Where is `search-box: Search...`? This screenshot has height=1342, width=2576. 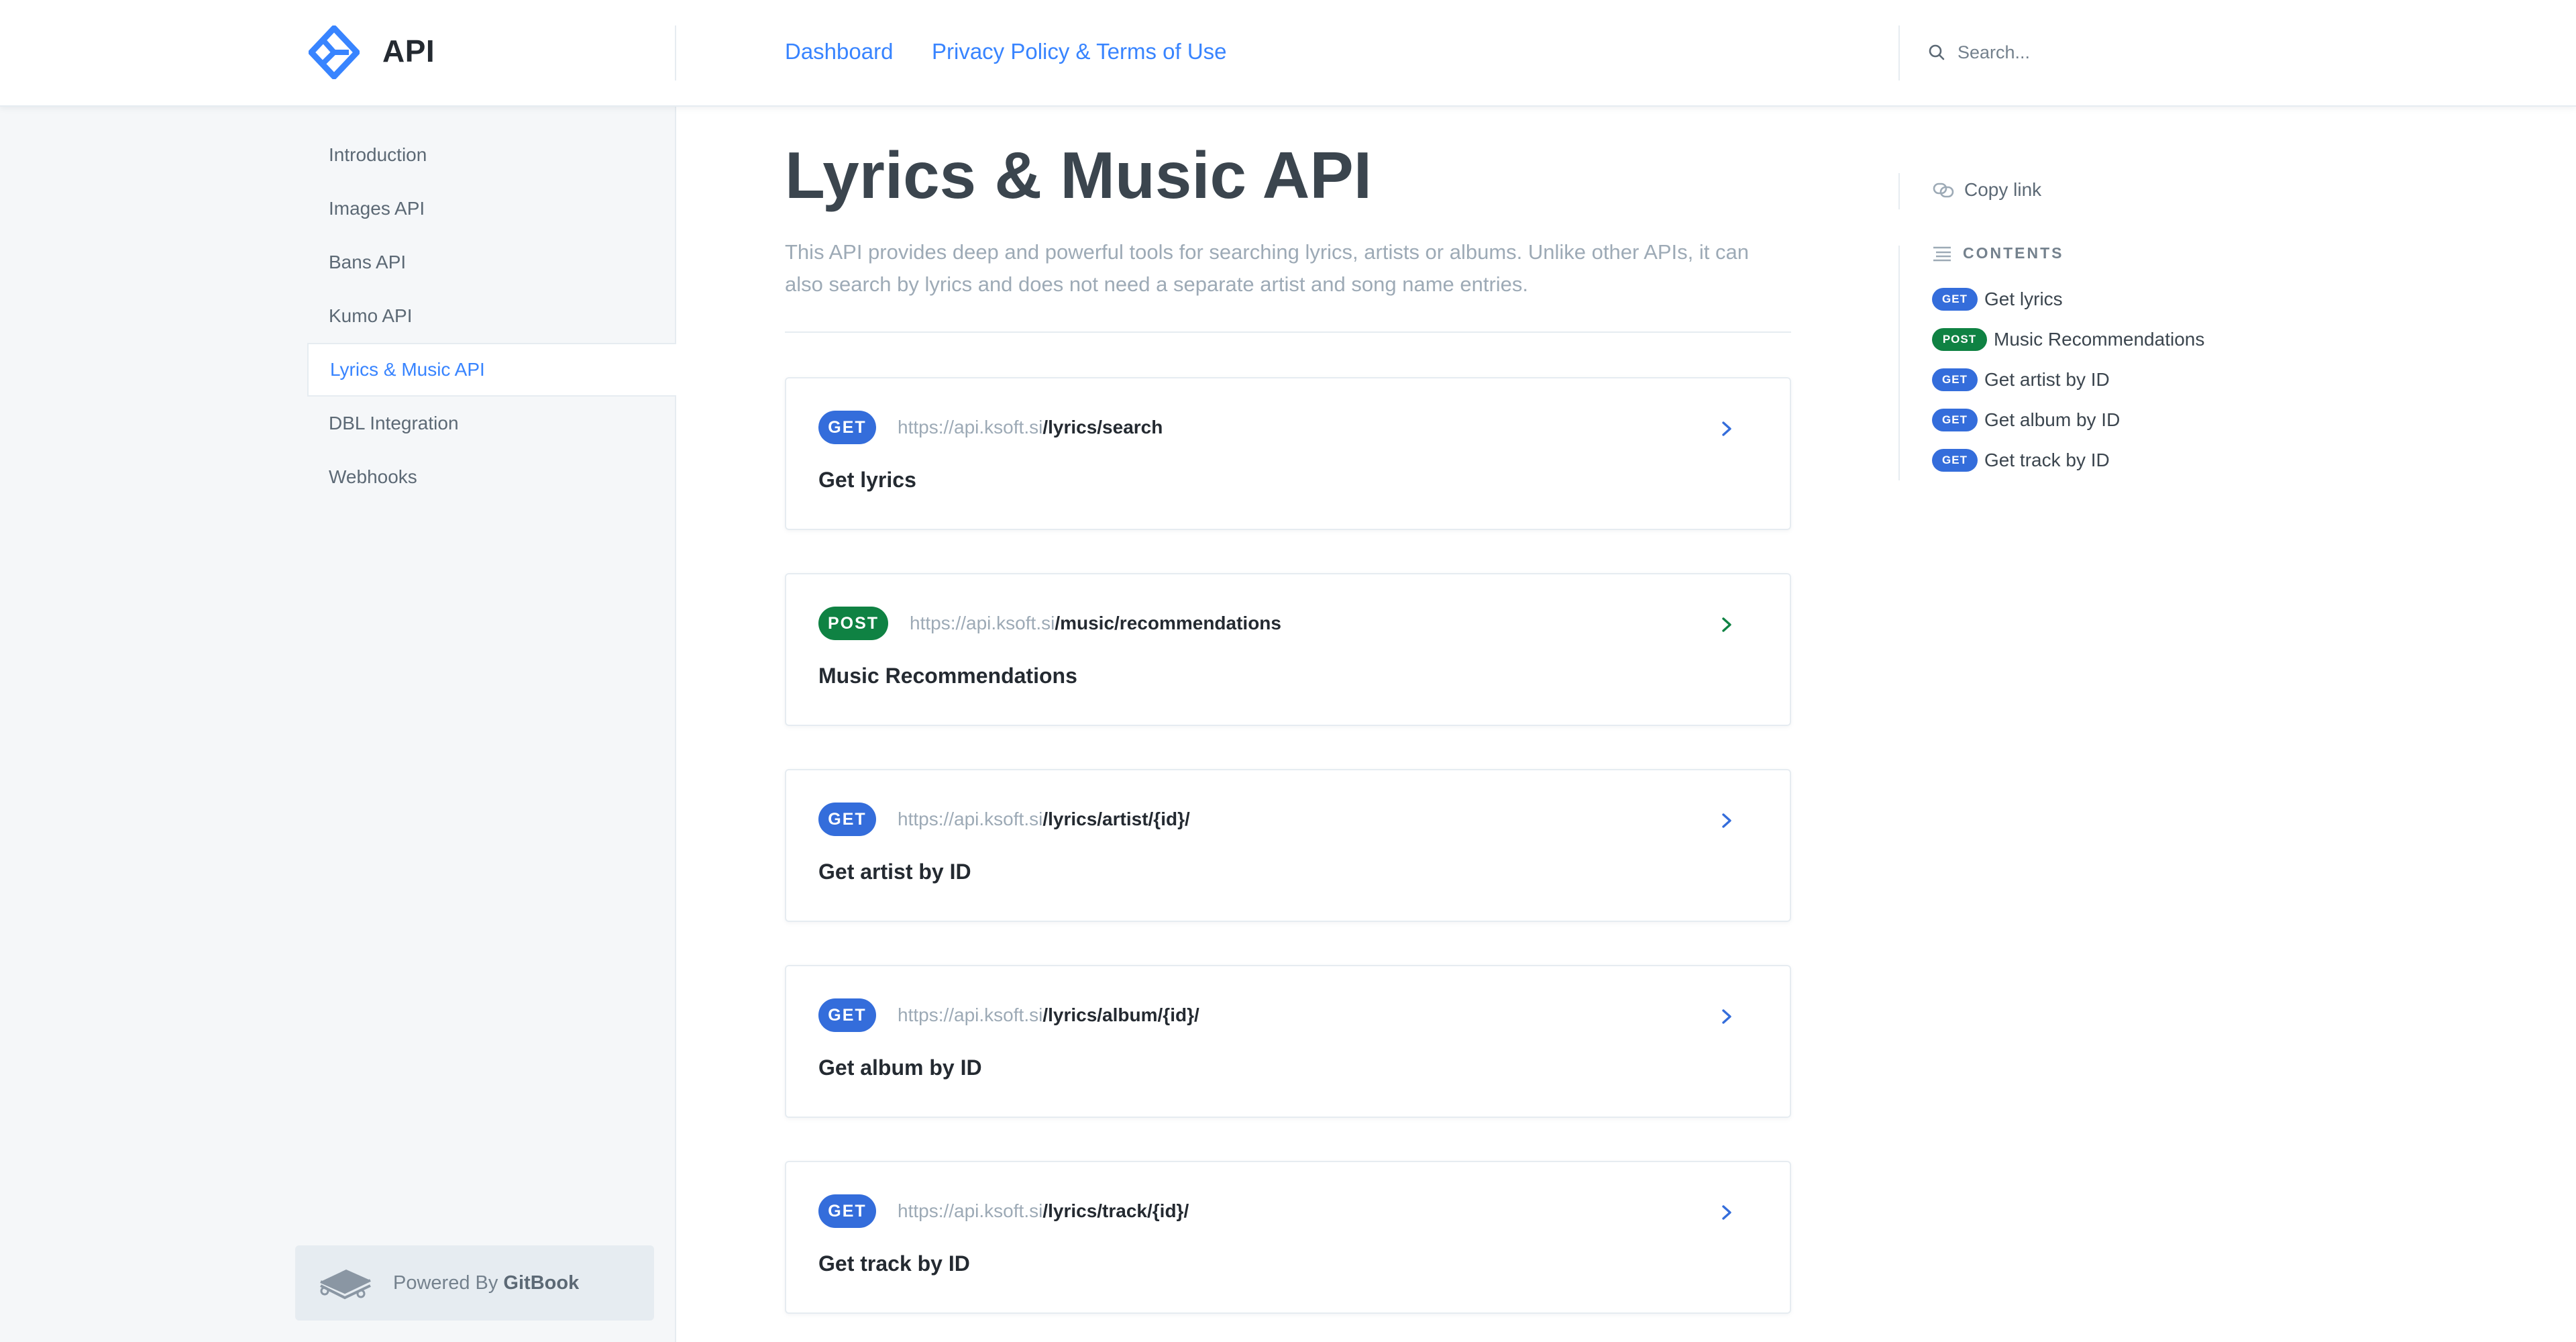
search-box: Search... is located at coordinates (2061, 52).